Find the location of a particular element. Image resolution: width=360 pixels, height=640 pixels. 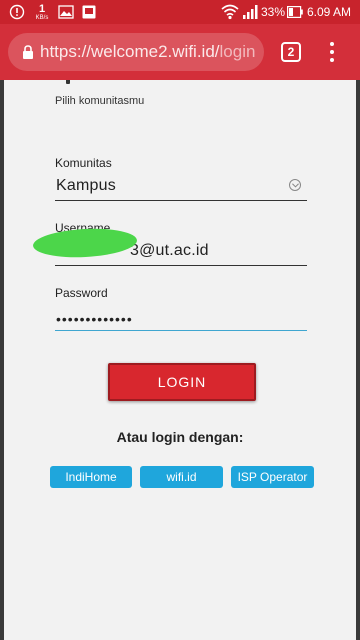

wifi-id-login-button: wifi.id is located at coordinates (181, 477).